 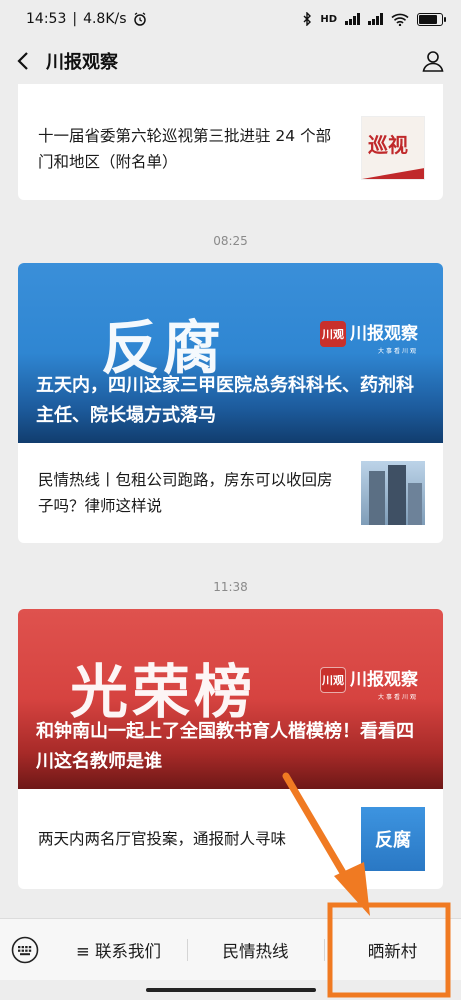 What do you see at coordinates (46, 19) in the screenshot?
I see `status-time: 14:53` at bounding box center [46, 19].